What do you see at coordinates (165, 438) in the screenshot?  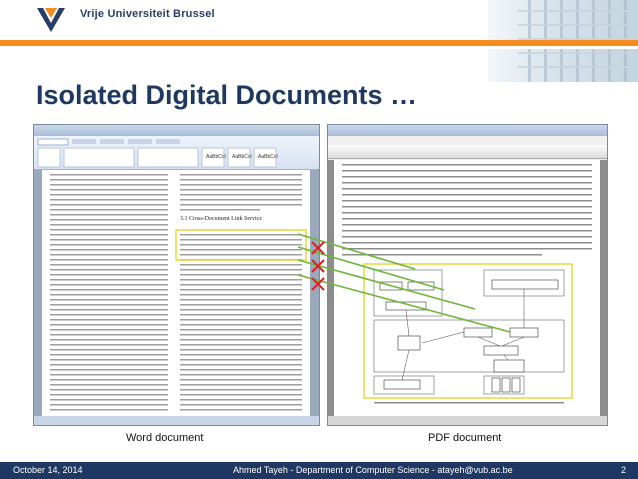 I see `word-document-caption: Word document` at bounding box center [165, 438].